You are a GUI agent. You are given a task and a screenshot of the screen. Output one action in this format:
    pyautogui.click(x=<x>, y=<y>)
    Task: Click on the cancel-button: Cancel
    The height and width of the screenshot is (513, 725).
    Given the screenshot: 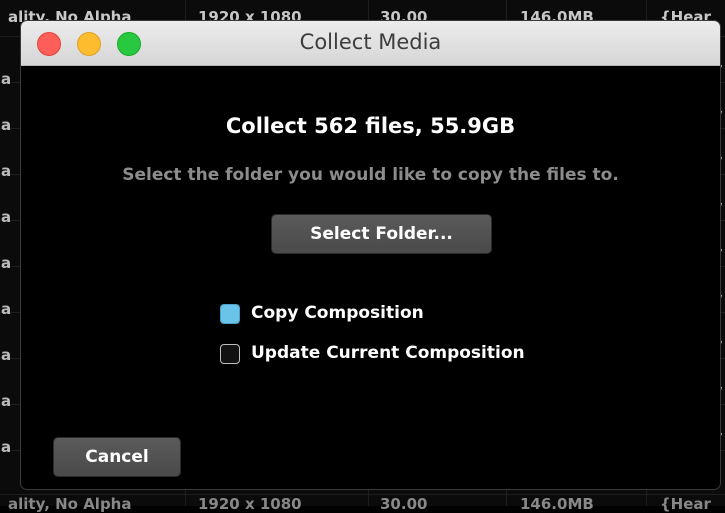 What is the action you would take?
    pyautogui.click(x=117, y=457)
    